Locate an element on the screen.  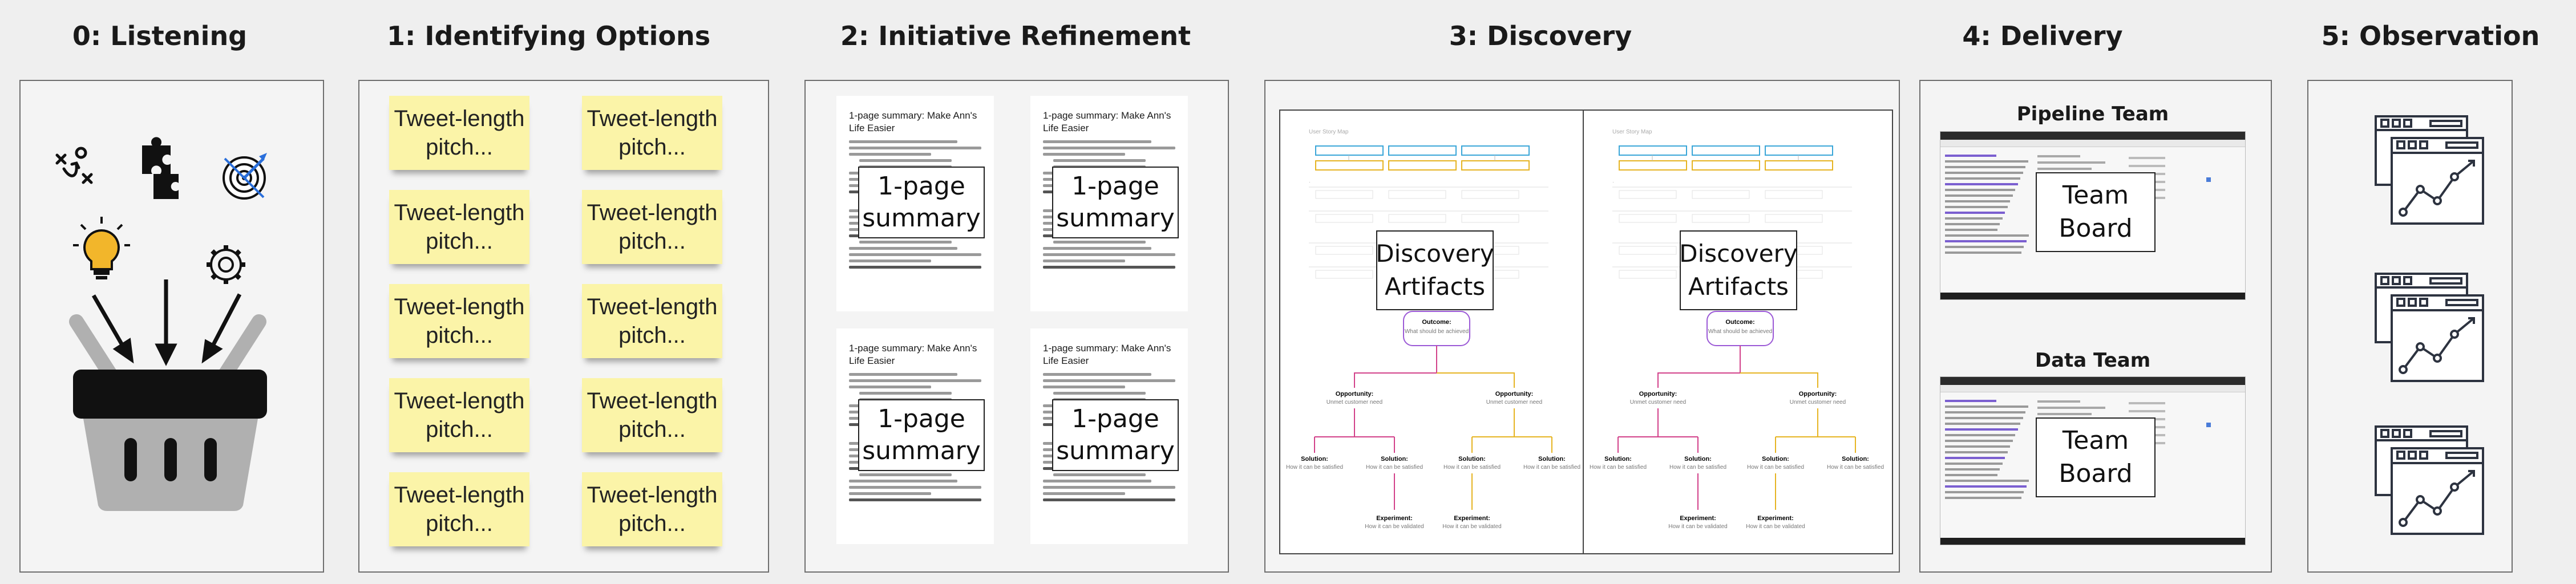
dashboard-chart-icon is located at coordinates (2431, 172).